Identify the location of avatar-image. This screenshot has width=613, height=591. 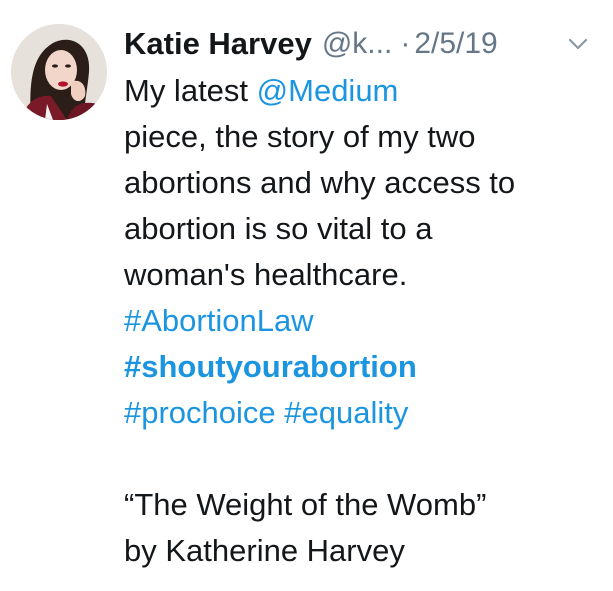
(59, 72).